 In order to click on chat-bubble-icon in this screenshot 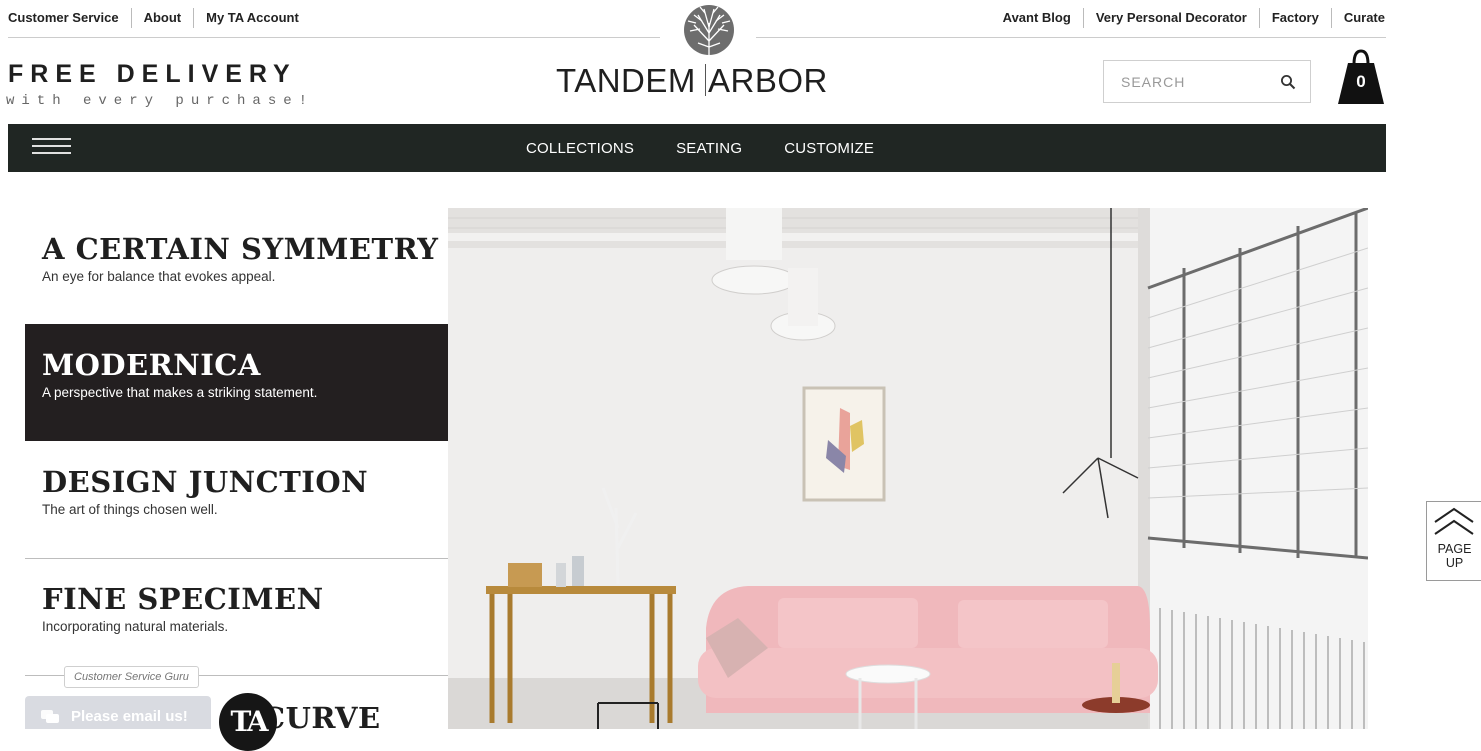, I will do `click(50, 716)`.